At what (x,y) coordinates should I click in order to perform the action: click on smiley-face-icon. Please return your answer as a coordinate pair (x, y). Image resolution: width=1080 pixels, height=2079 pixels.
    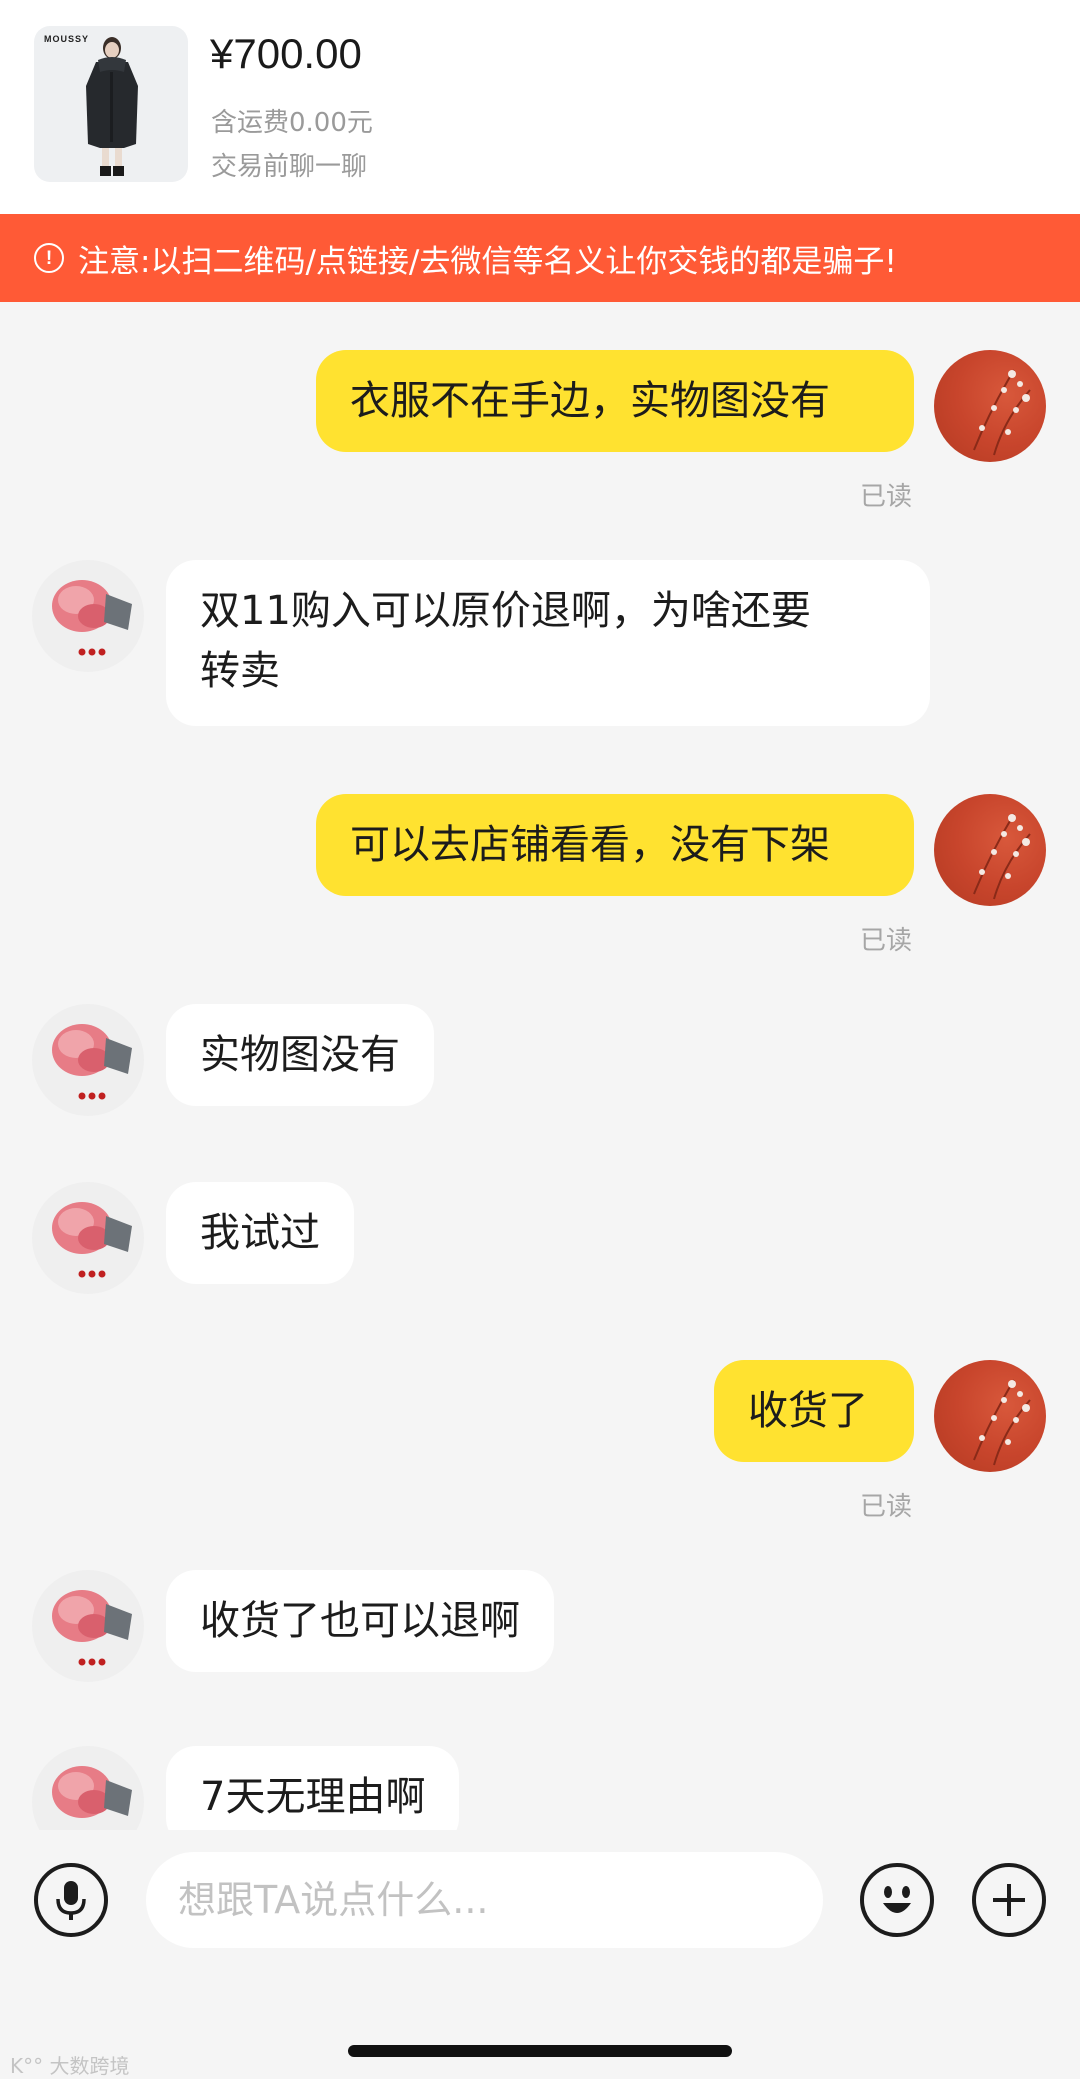
    Looking at the image, I should click on (897, 1900).